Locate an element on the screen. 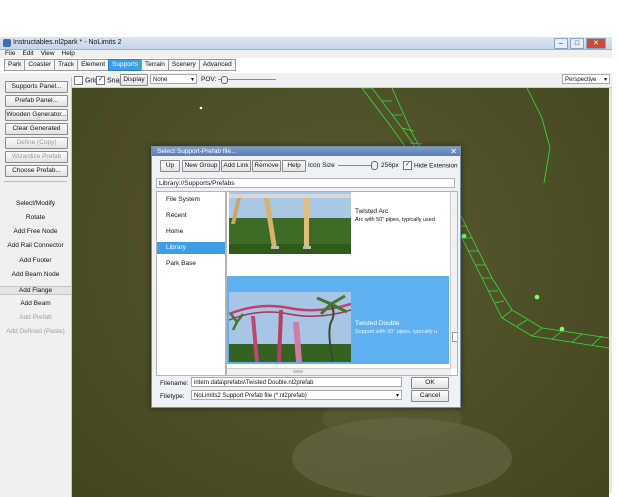 The width and height of the screenshot is (620, 497). grid-horizontal-scrollbar is located at coordinates (339, 371).